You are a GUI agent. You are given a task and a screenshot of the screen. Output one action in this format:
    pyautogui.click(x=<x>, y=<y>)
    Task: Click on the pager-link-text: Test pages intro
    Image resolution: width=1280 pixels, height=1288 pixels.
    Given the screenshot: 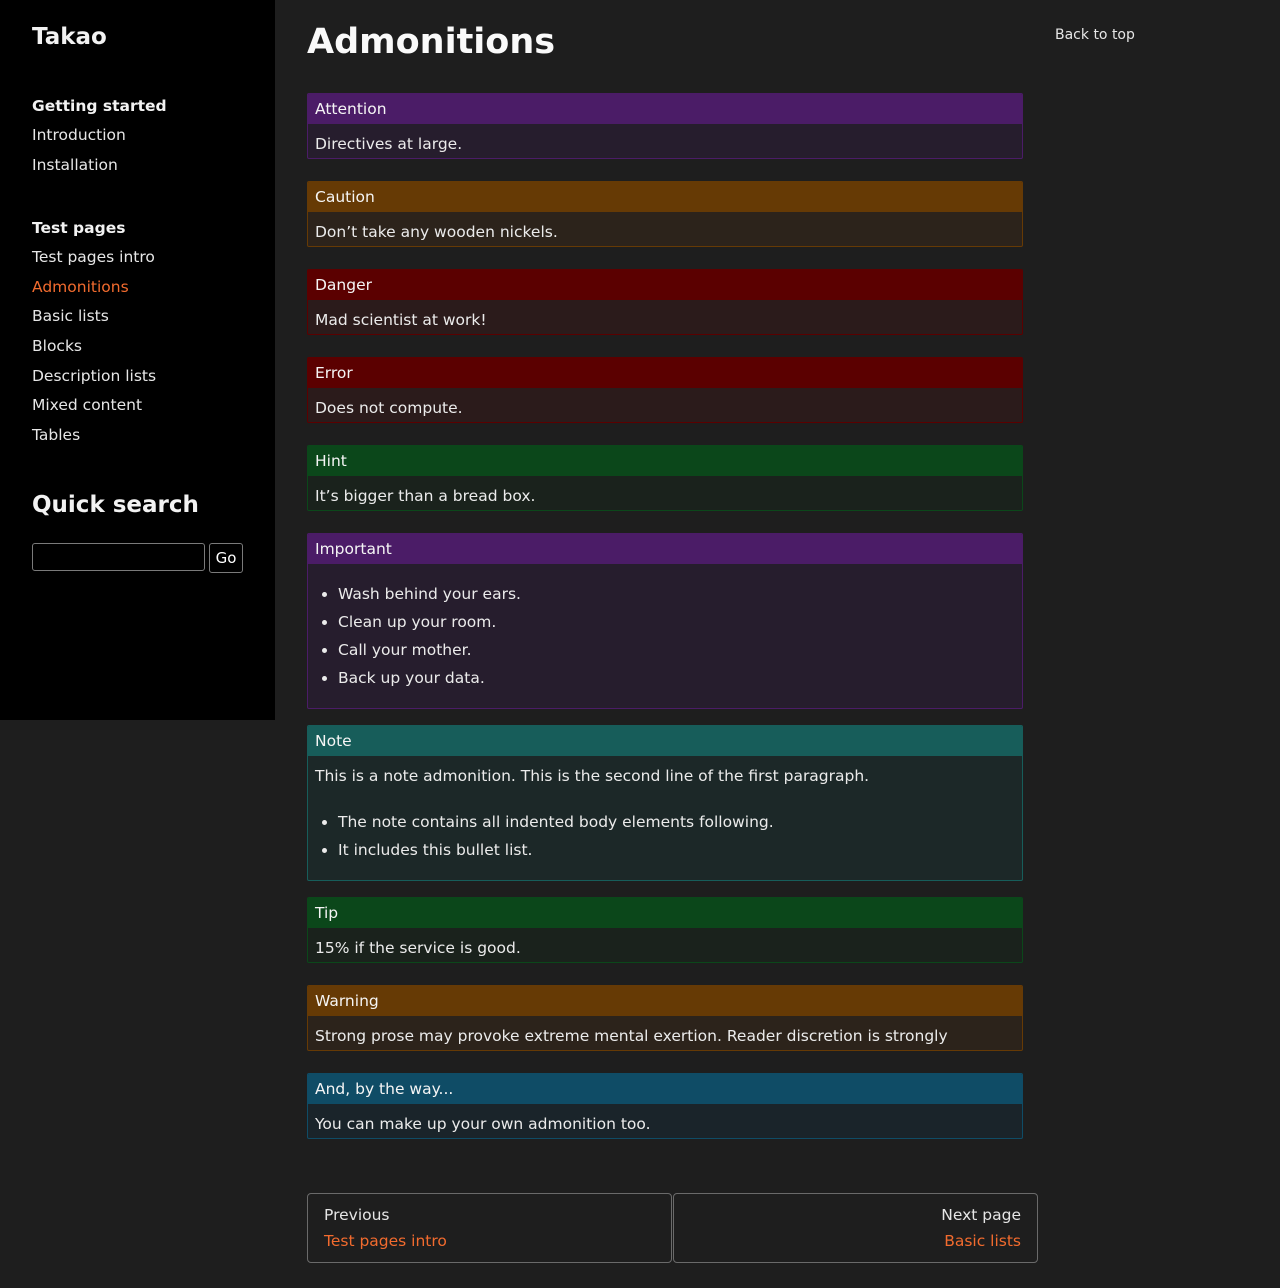 What is the action you would take?
    pyautogui.click(x=385, y=1241)
    